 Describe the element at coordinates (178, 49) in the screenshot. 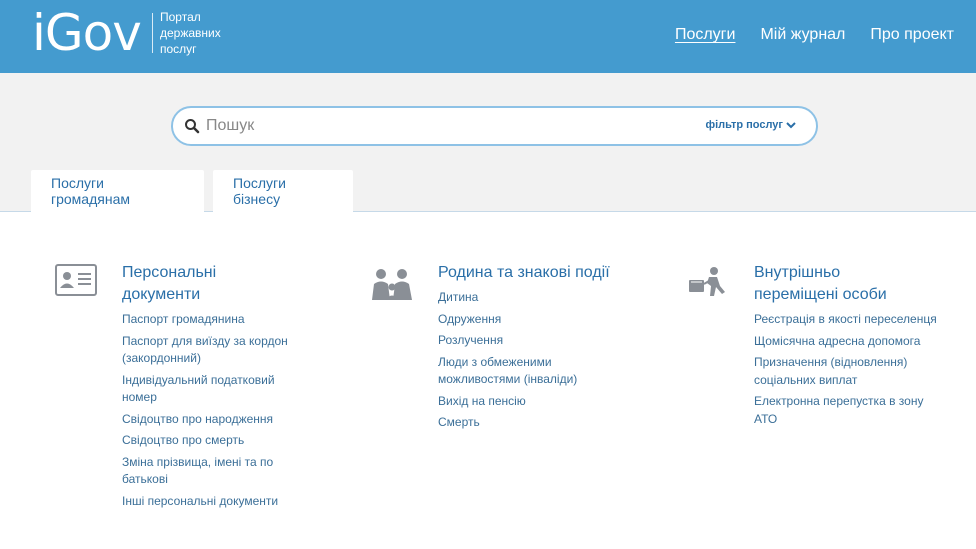

I see `logo-subtitle-line: послуг` at that location.